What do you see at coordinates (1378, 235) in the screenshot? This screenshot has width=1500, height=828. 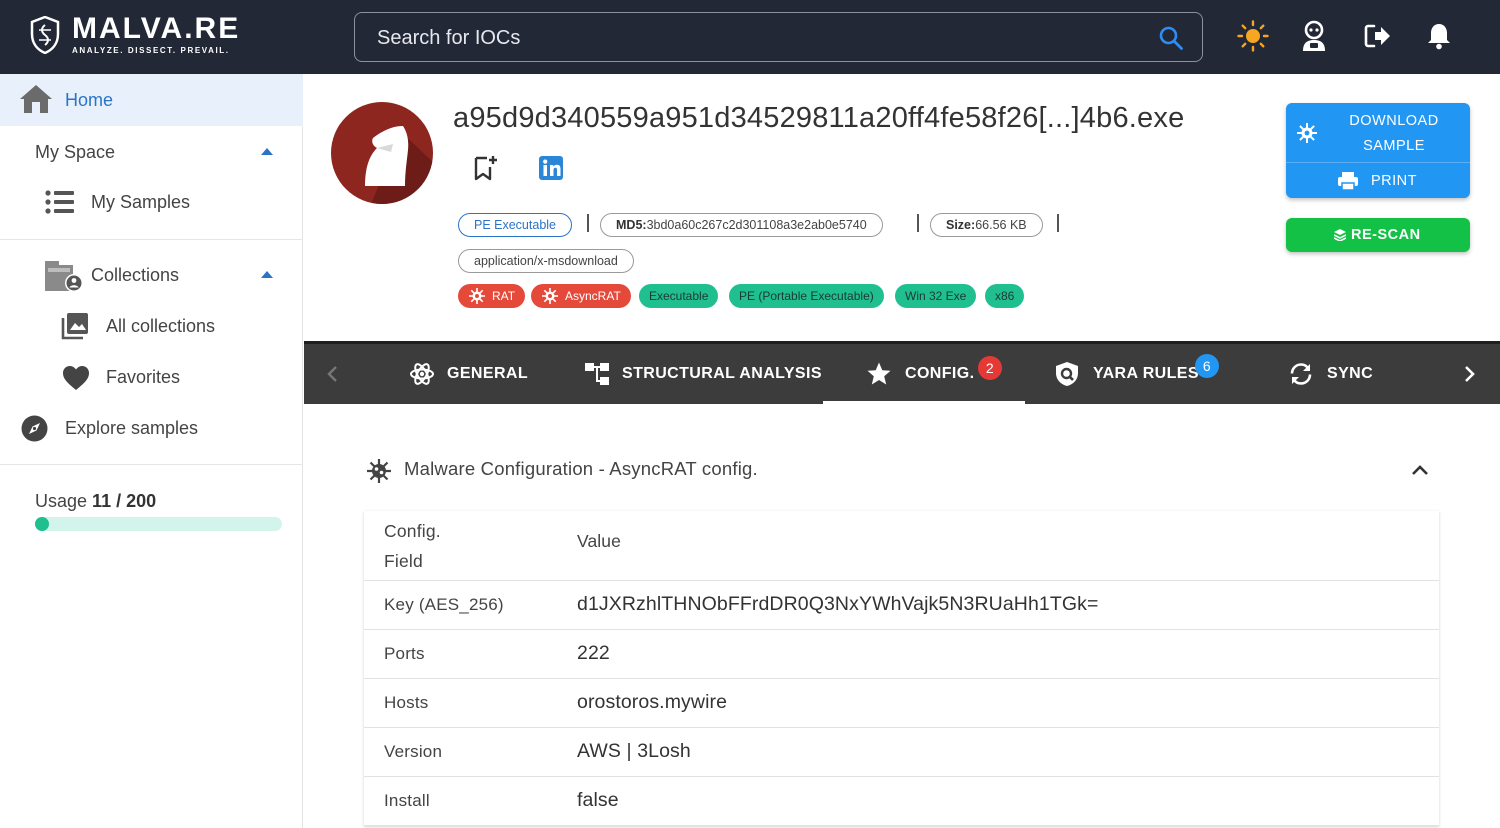 I see `rescan-button: RE-SCAN` at bounding box center [1378, 235].